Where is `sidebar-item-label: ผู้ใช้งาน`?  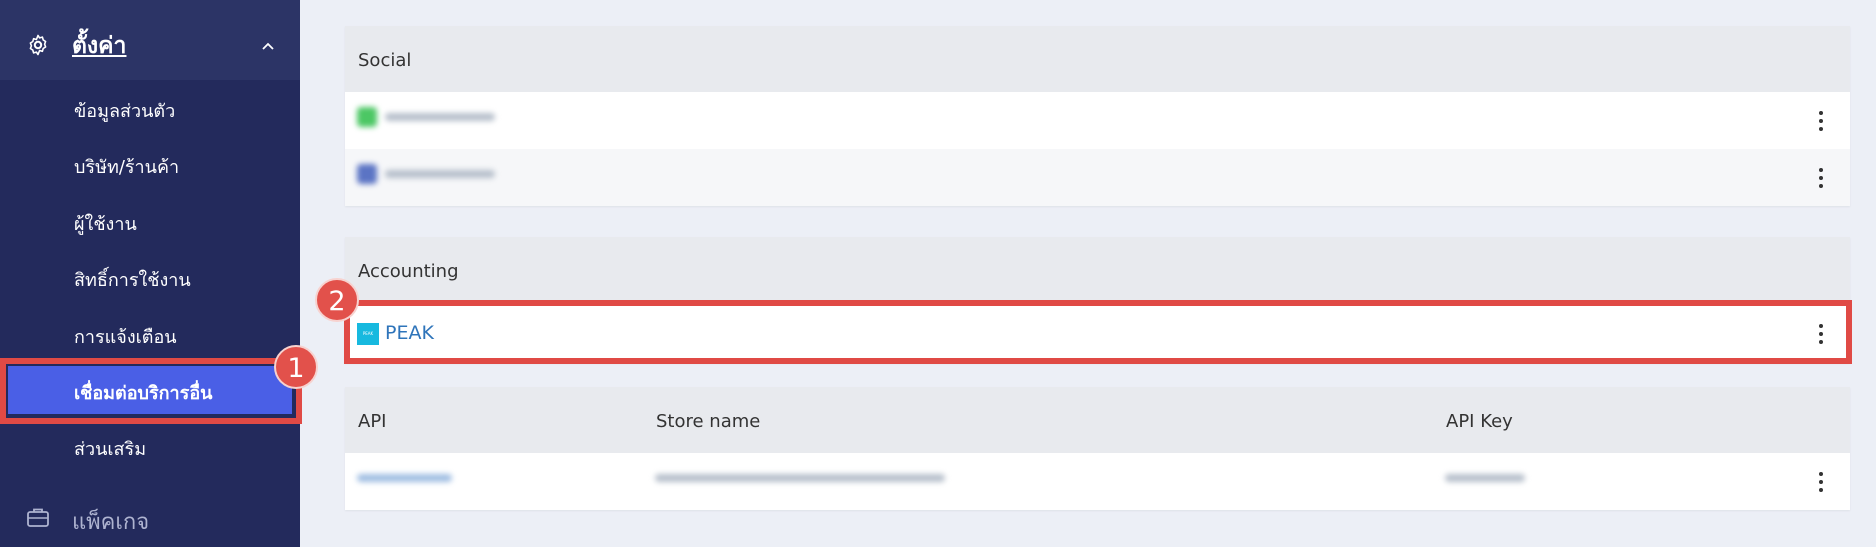
sidebar-item-label: ผู้ใช้งาน is located at coordinates (105, 224).